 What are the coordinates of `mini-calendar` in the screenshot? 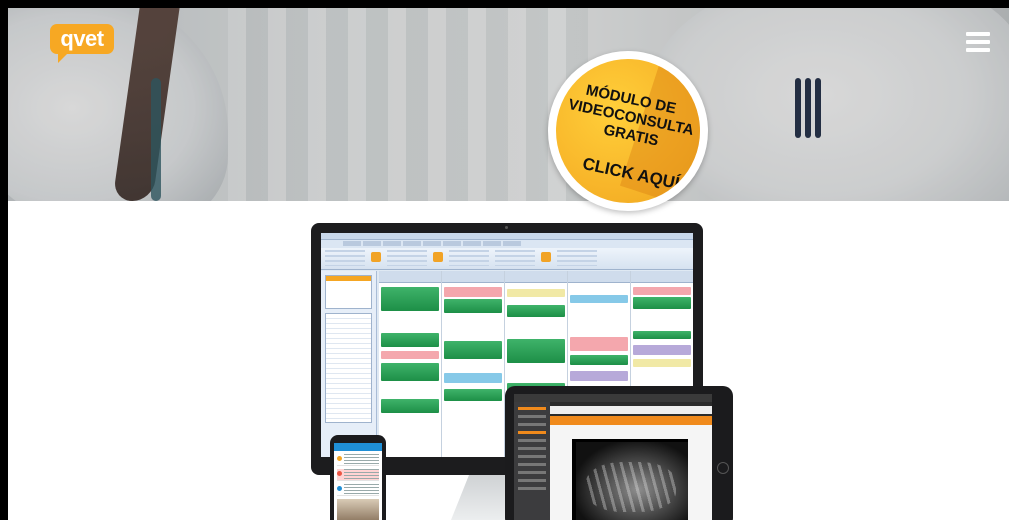 It's located at (348, 292).